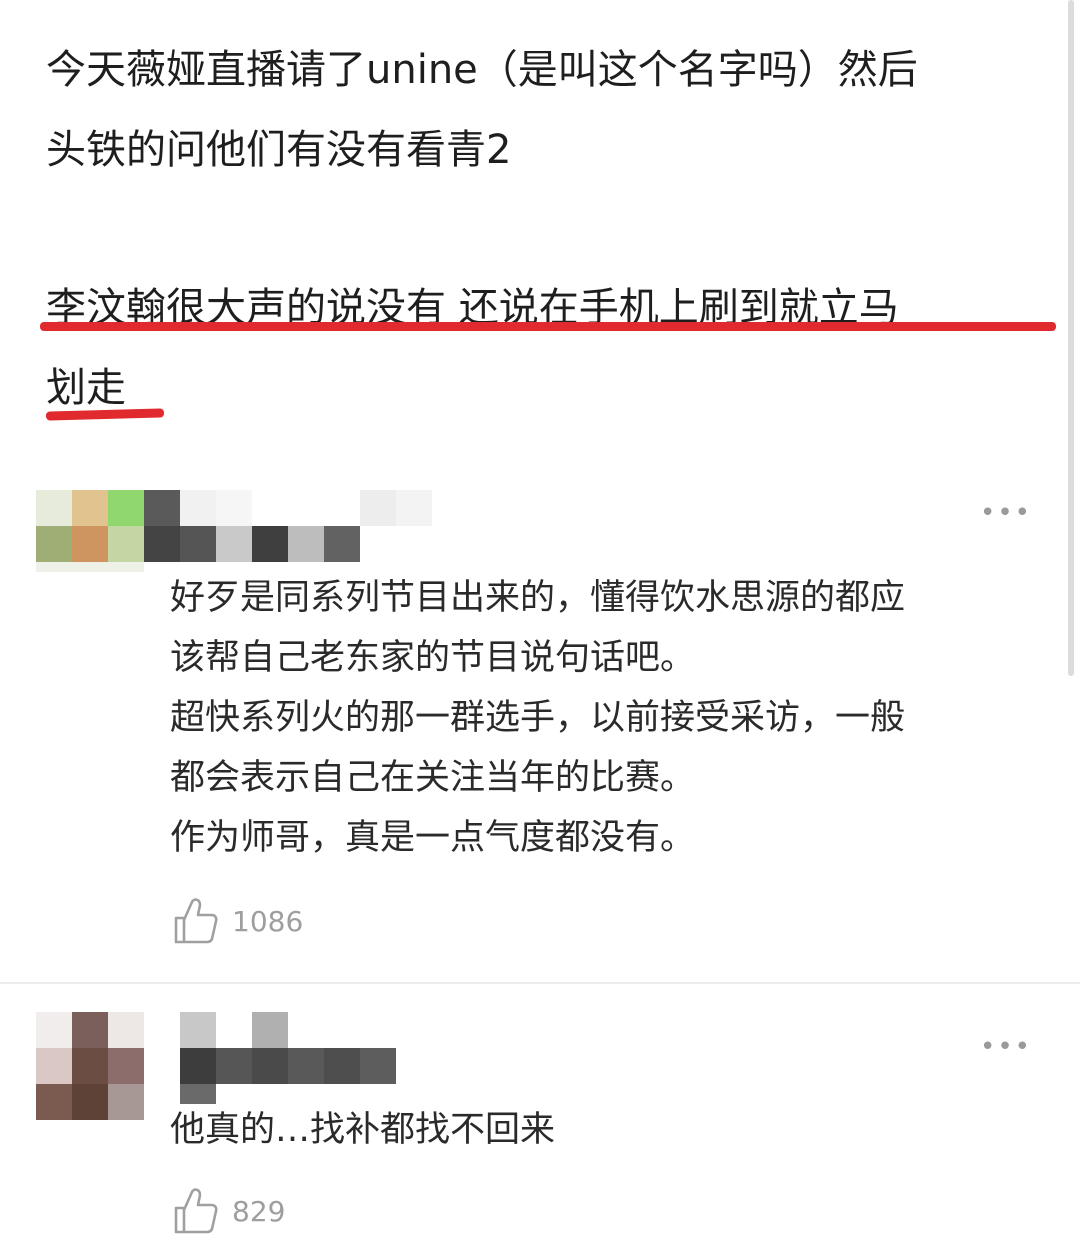 The image size is (1080, 1257). Describe the element at coordinates (433, 838) in the screenshot. I see `comment-line: 作为师哥，真是一点气度都没有。` at that location.